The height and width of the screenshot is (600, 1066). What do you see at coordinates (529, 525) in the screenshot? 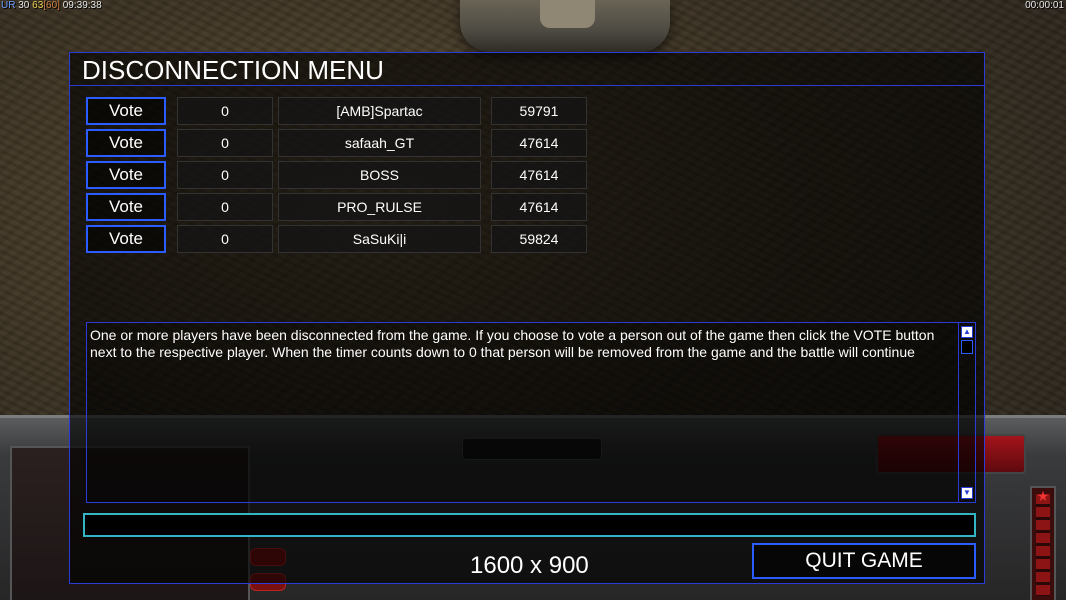
I see `chat-input` at bounding box center [529, 525].